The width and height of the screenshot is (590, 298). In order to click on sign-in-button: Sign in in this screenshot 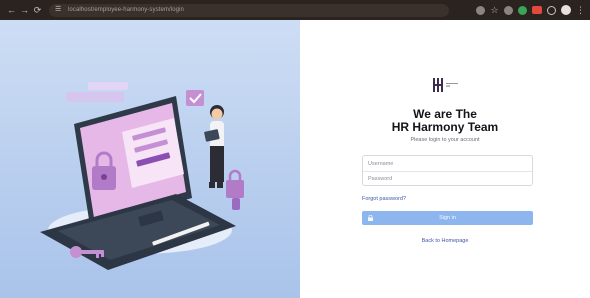, I will do `click(447, 218)`.